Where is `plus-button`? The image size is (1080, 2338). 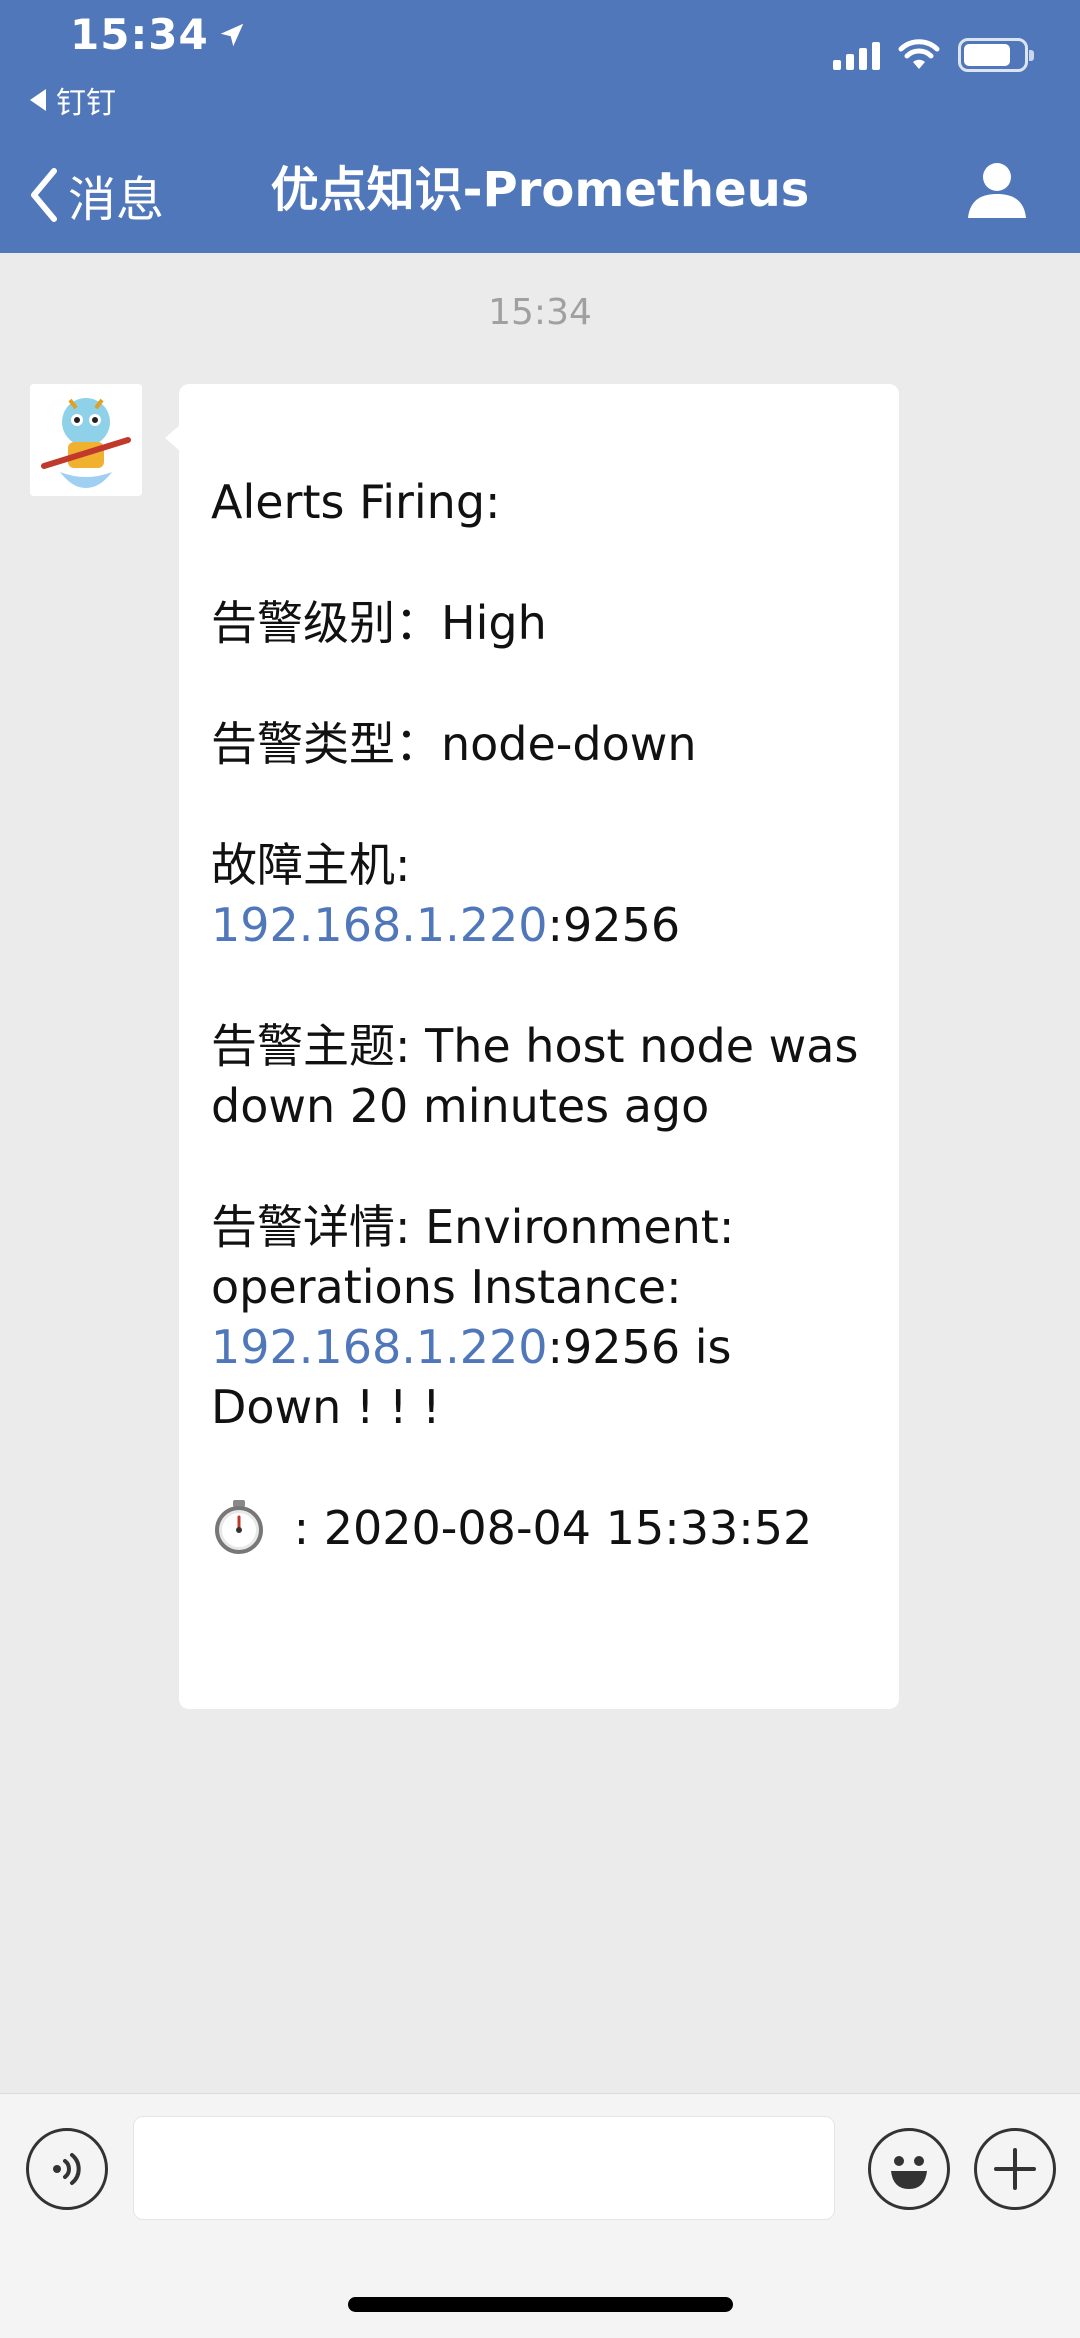
plus-button is located at coordinates (1015, 2169).